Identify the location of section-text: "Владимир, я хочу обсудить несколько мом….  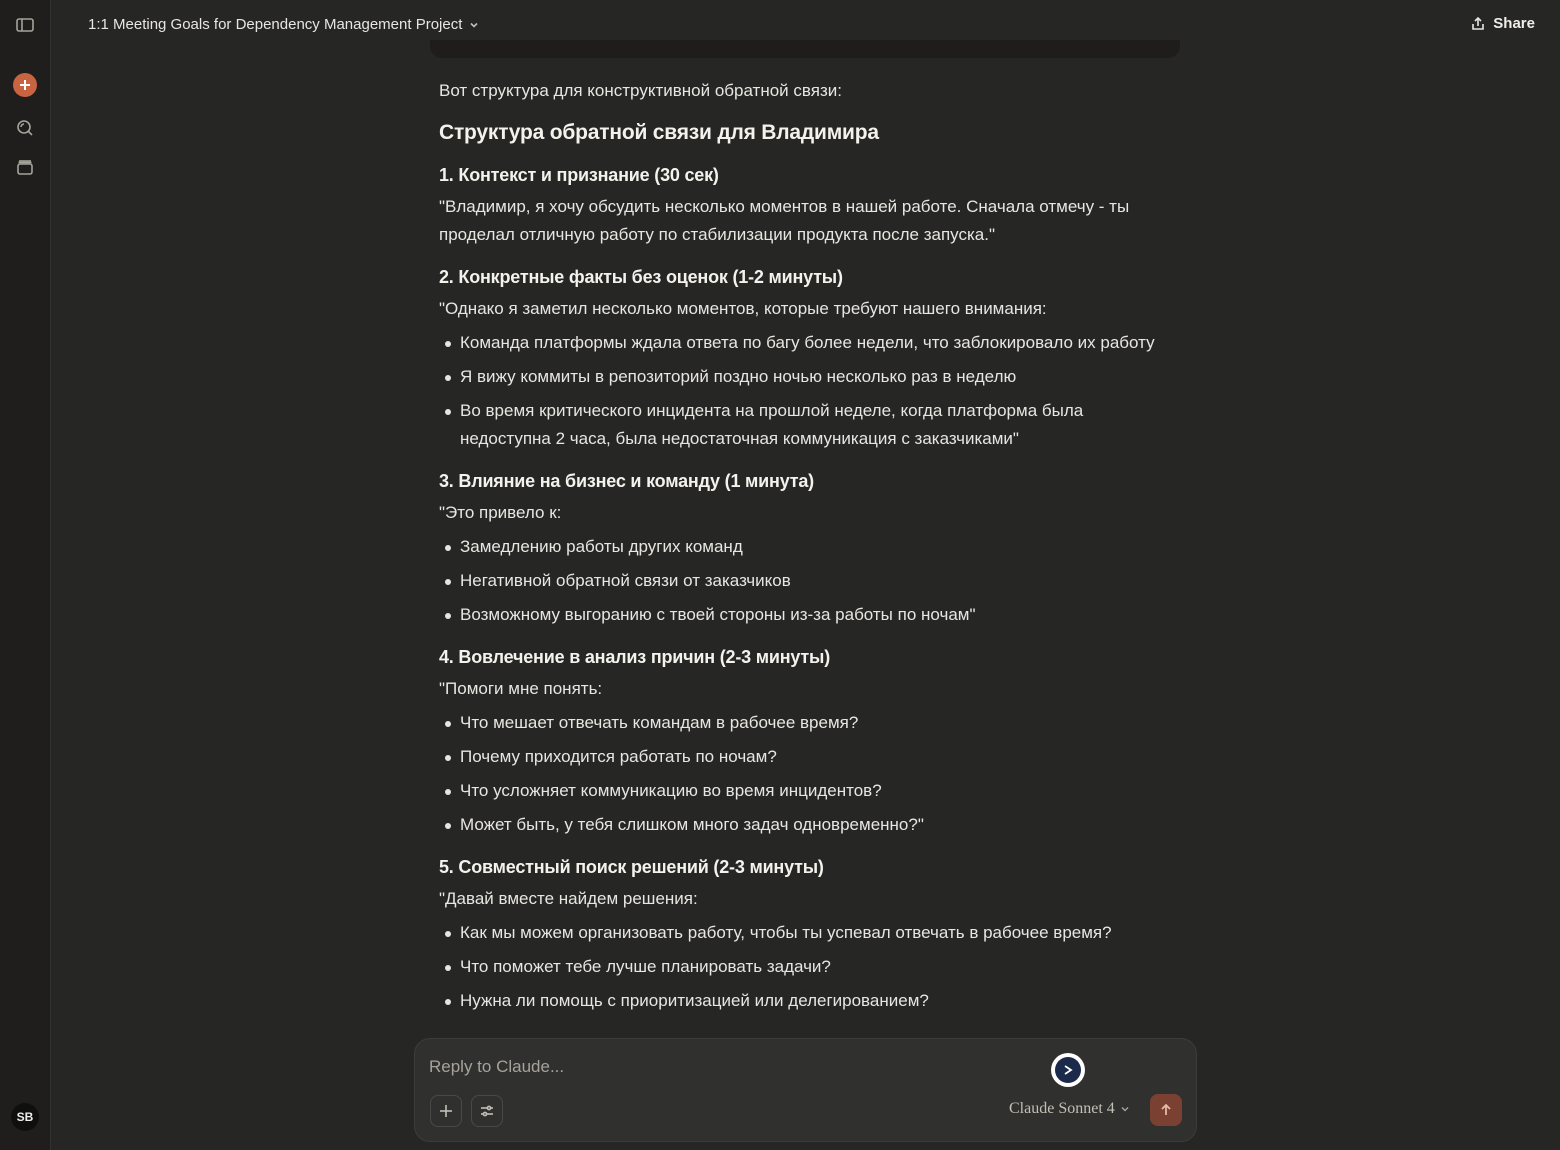
(784, 220).